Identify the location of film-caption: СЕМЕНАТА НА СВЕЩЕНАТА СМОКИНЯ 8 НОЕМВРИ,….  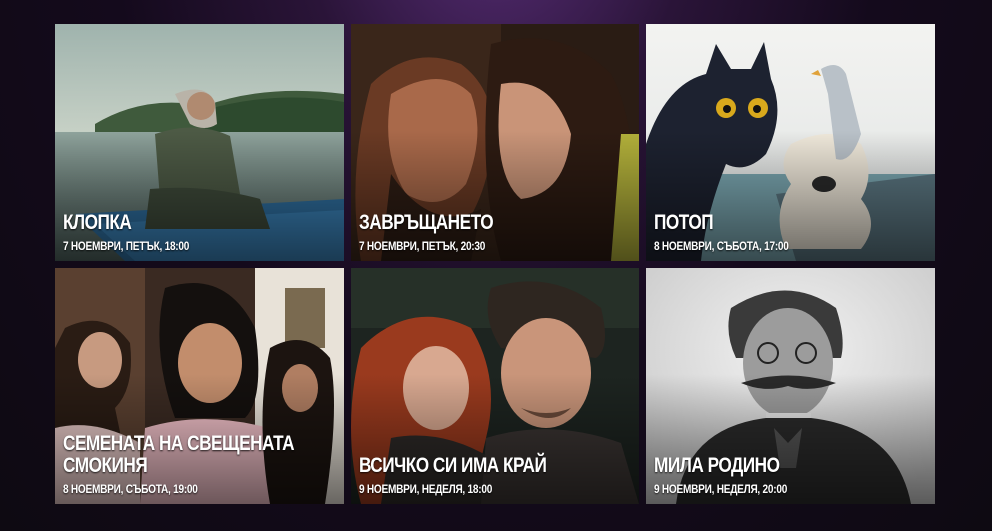
(199, 464).